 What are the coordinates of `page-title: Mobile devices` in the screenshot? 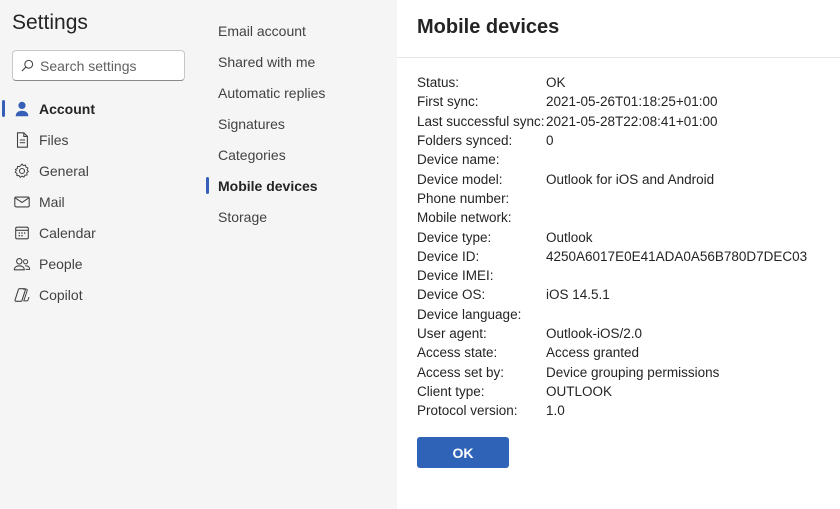 It's located at (488, 27).